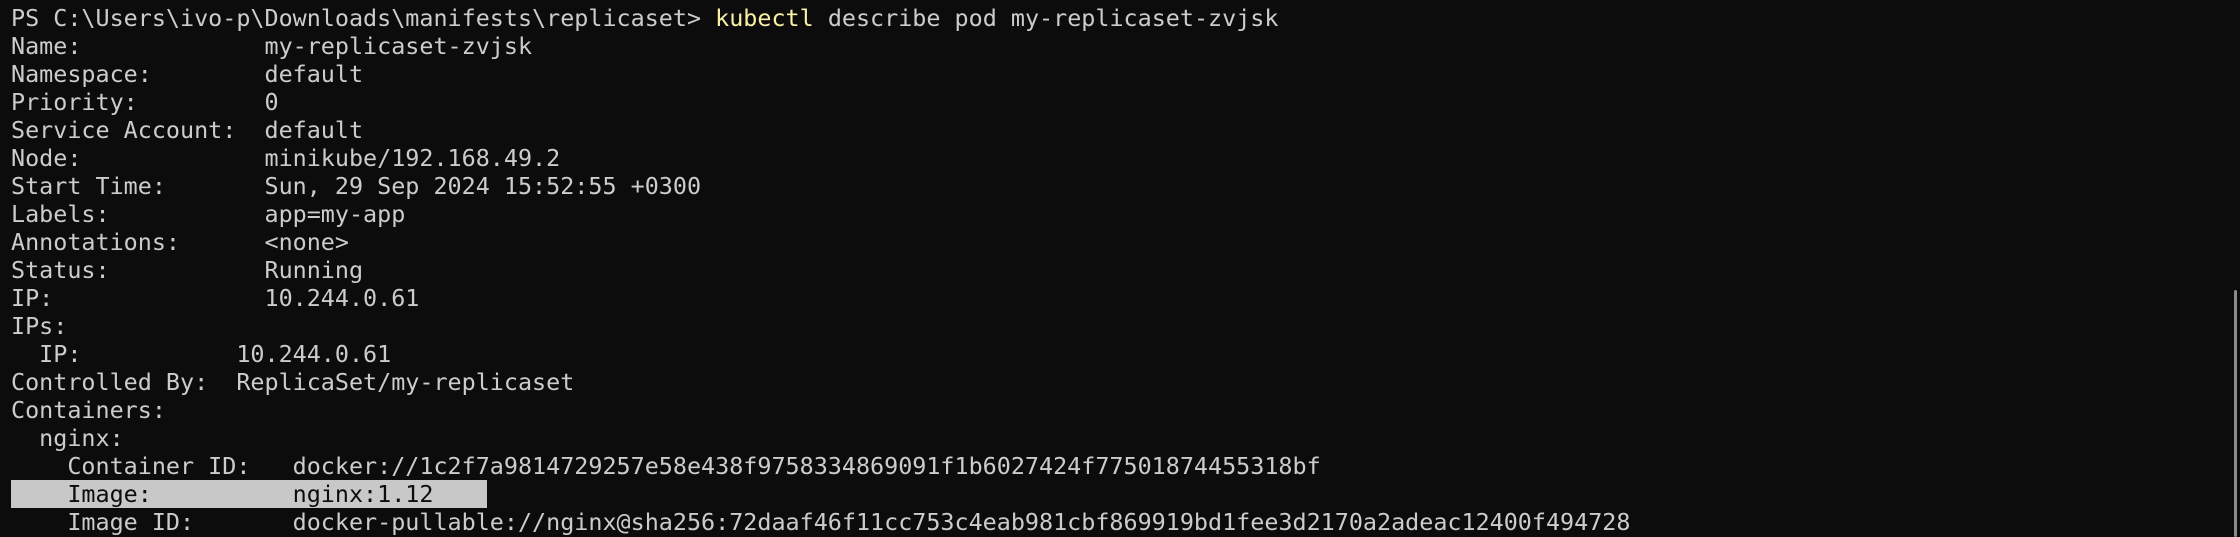 The width and height of the screenshot is (2240, 537). What do you see at coordinates (145, 102) in the screenshot?
I see `output-line-priority: Priority: 0` at bounding box center [145, 102].